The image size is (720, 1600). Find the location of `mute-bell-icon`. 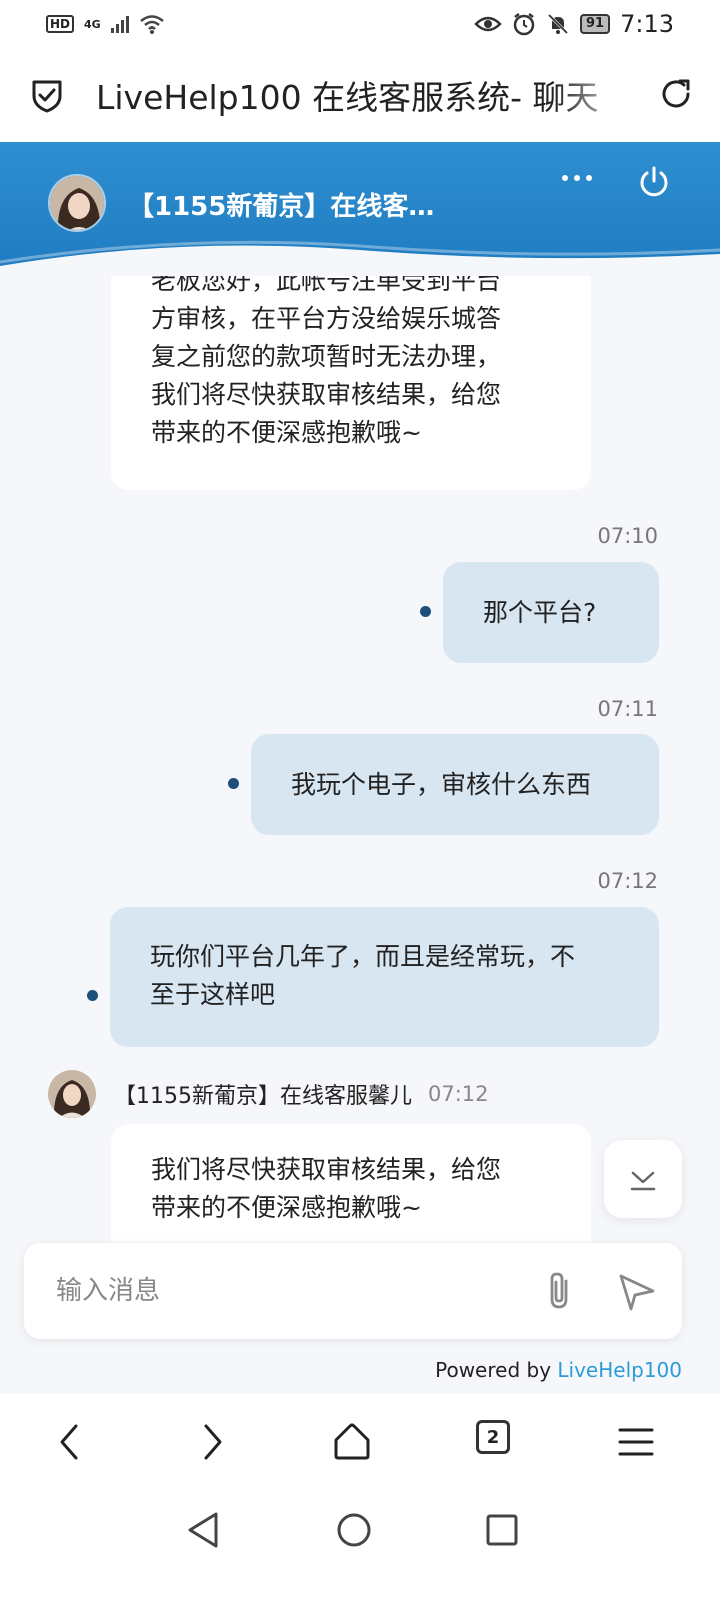

mute-bell-icon is located at coordinates (558, 24).